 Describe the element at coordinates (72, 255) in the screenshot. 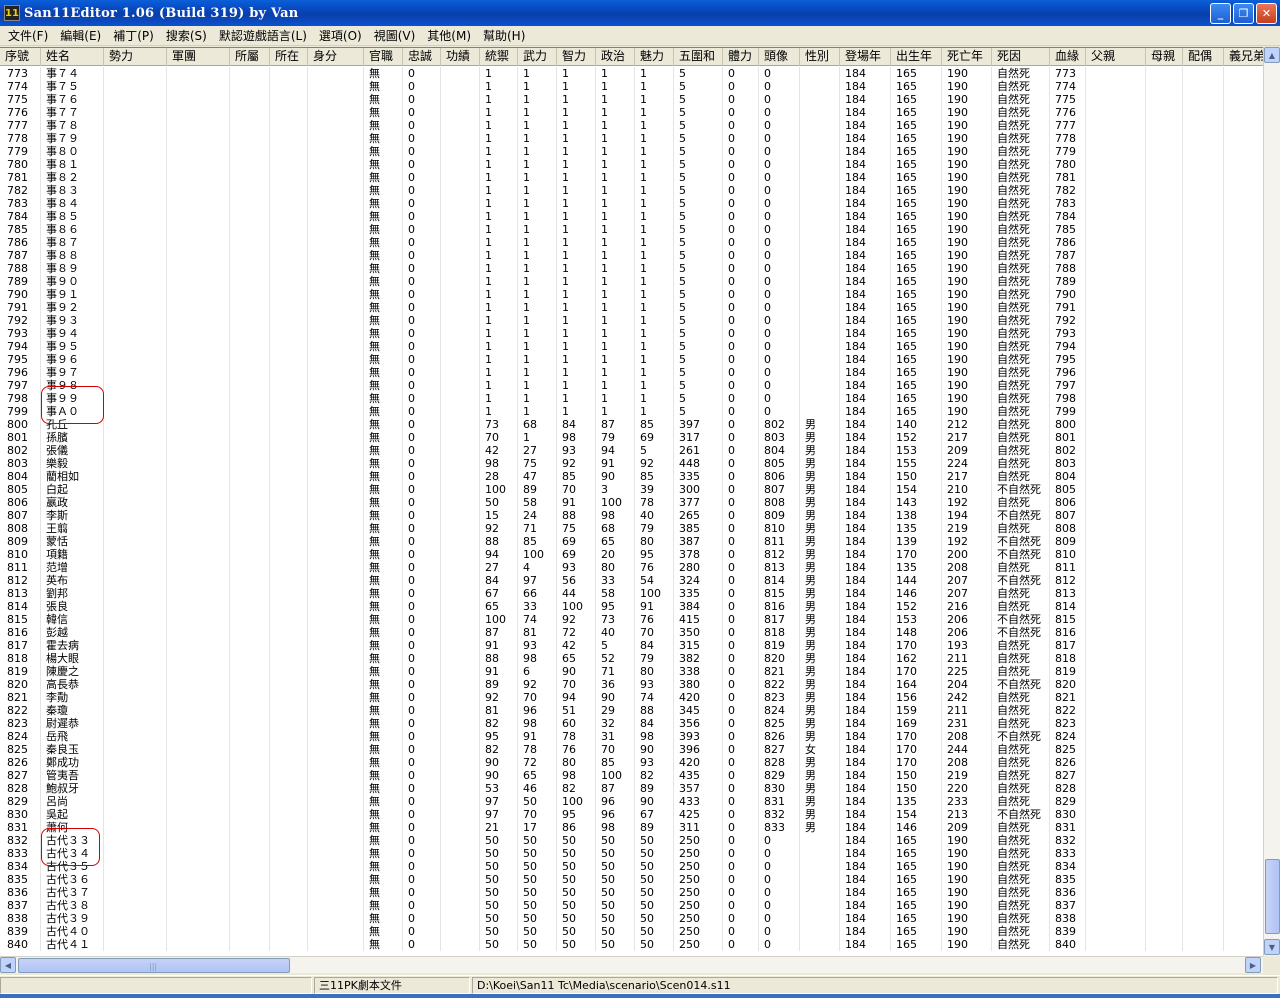

I see `table-cell: 事８８` at that location.